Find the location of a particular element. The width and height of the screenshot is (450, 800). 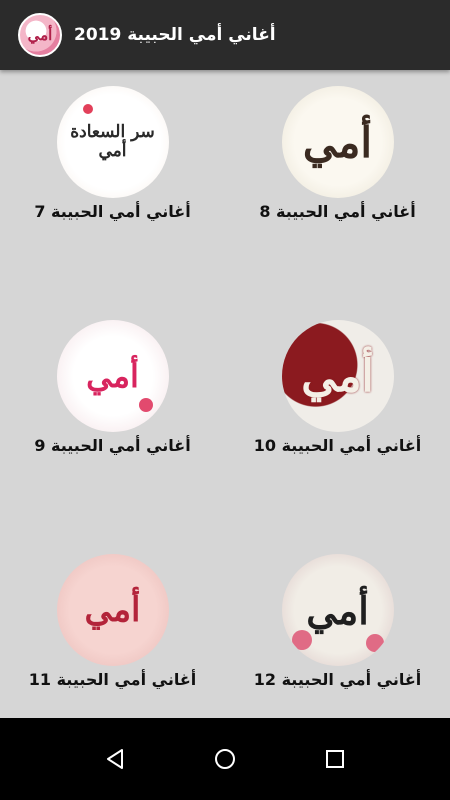

recents-button is located at coordinates (335, 759).